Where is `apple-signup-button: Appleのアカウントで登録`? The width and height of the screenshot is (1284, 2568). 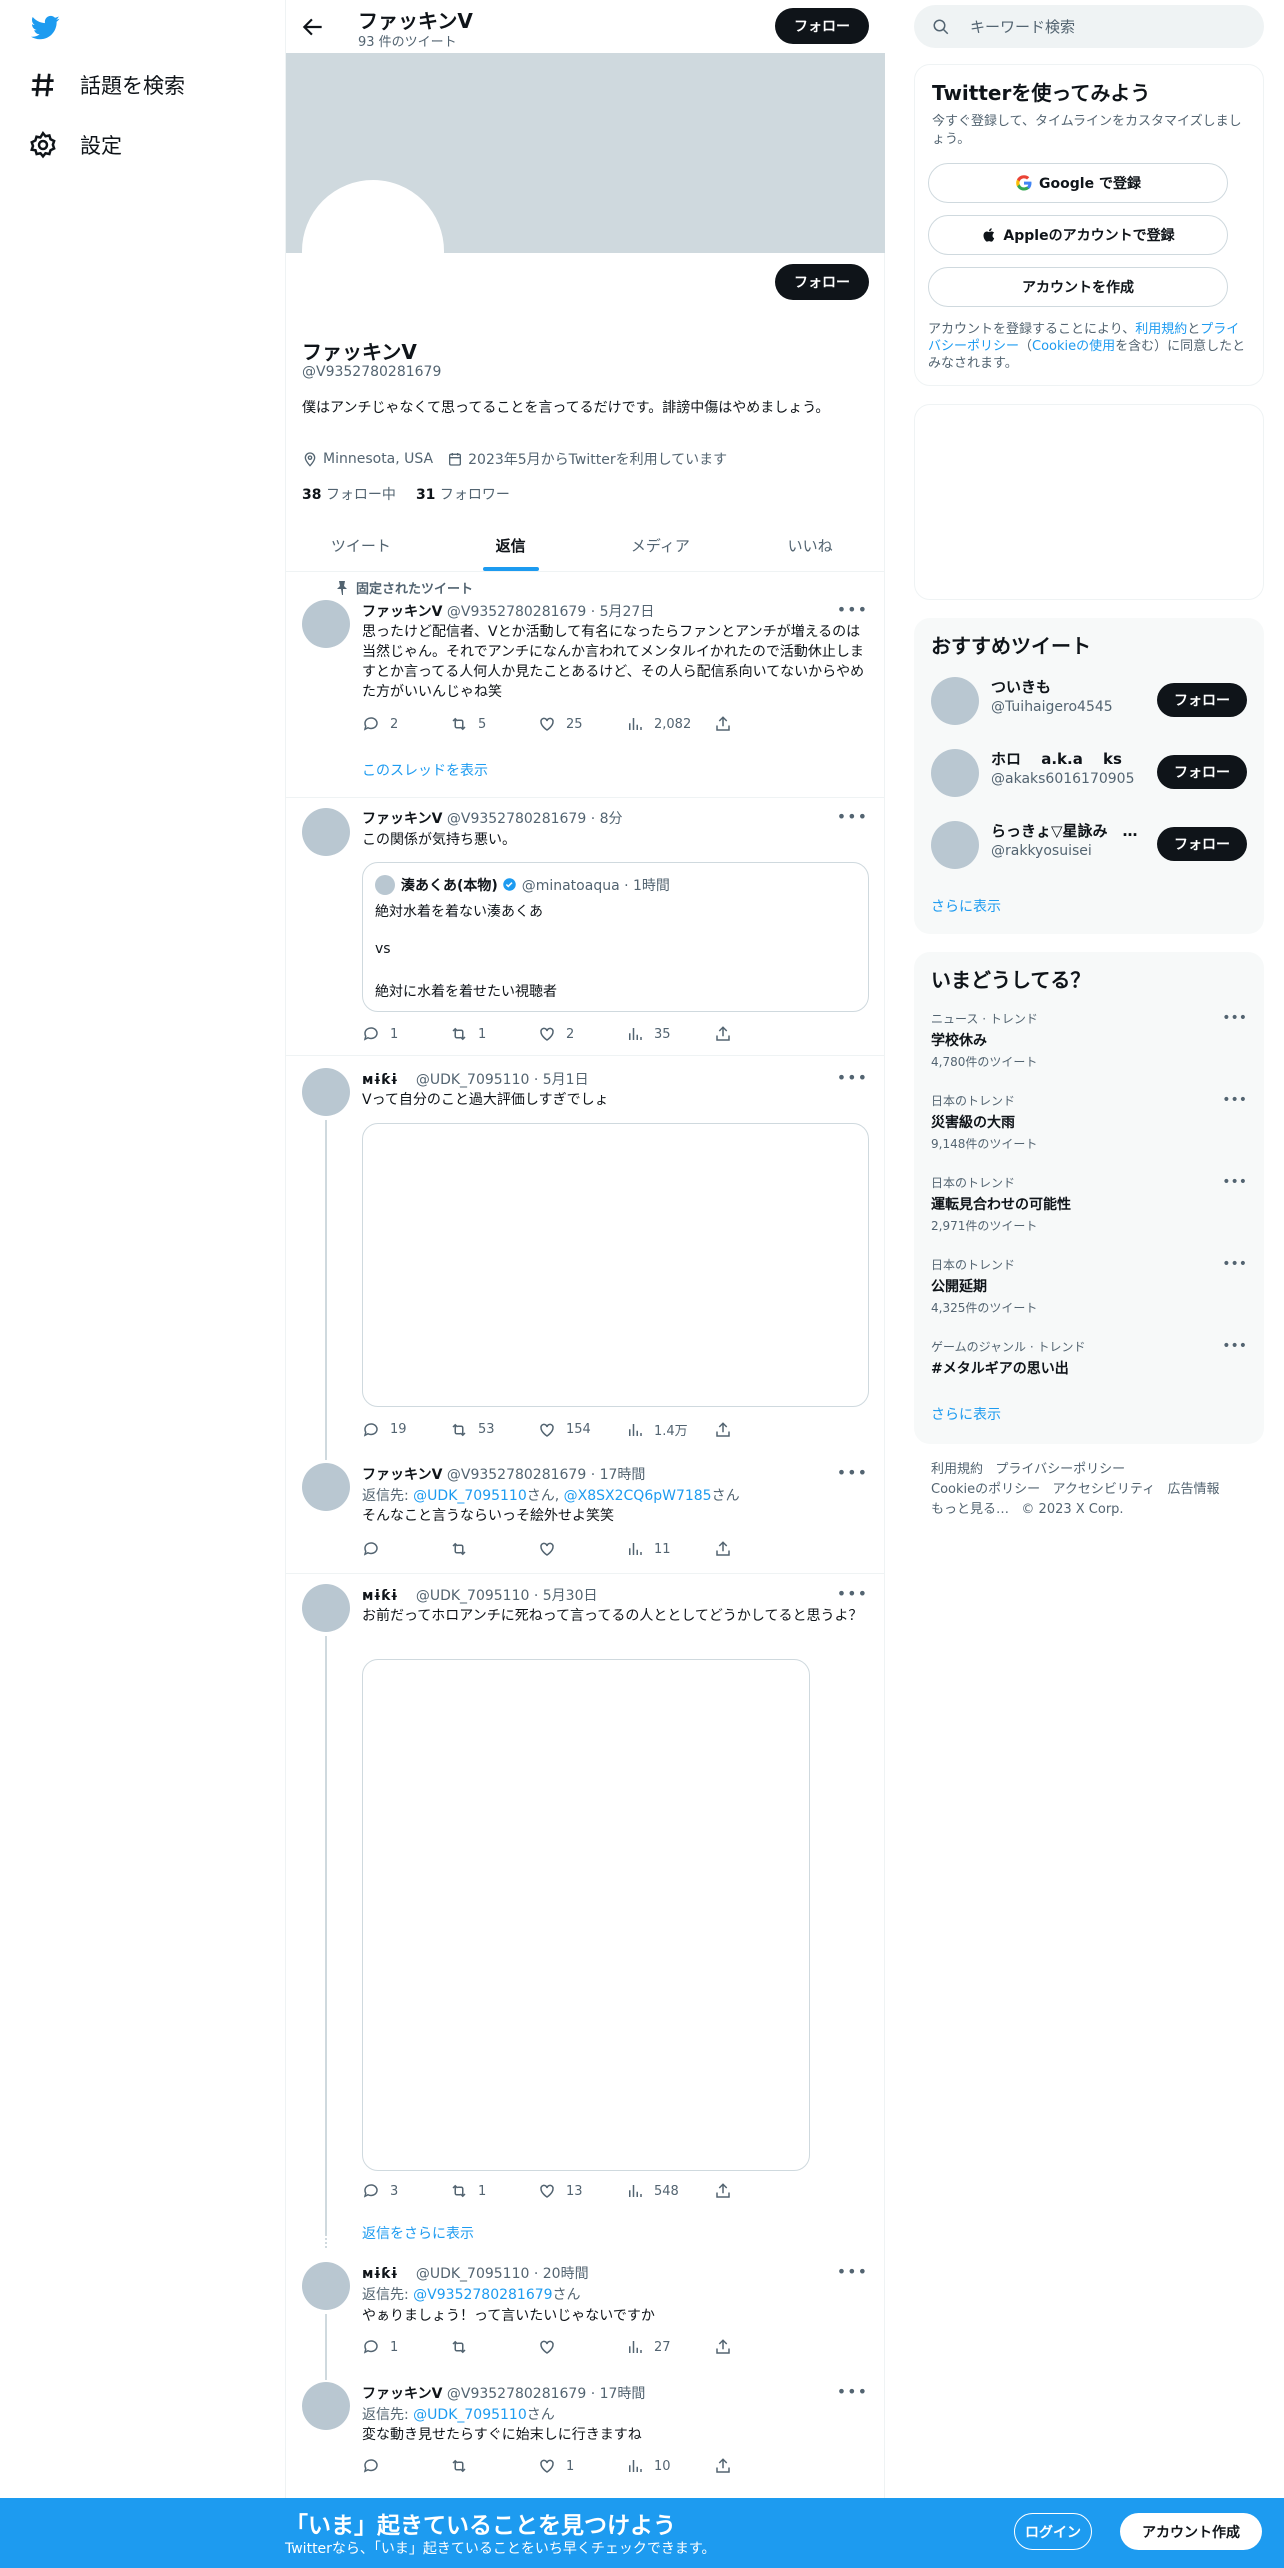
apple-signup-button: Appleのアカウントで登録 is located at coordinates (1078, 235).